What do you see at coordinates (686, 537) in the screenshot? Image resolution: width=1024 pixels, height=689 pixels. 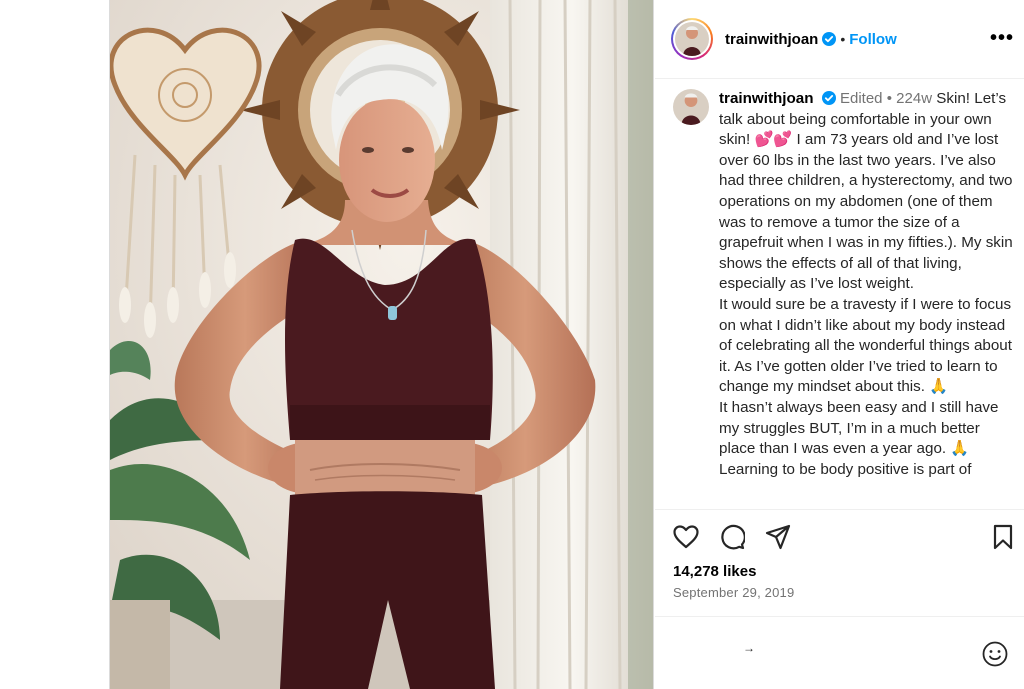 I see `heart-icon` at bounding box center [686, 537].